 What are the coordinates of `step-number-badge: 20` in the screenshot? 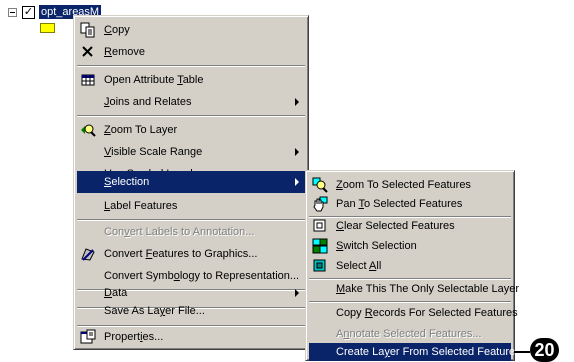 It's located at (544, 350).